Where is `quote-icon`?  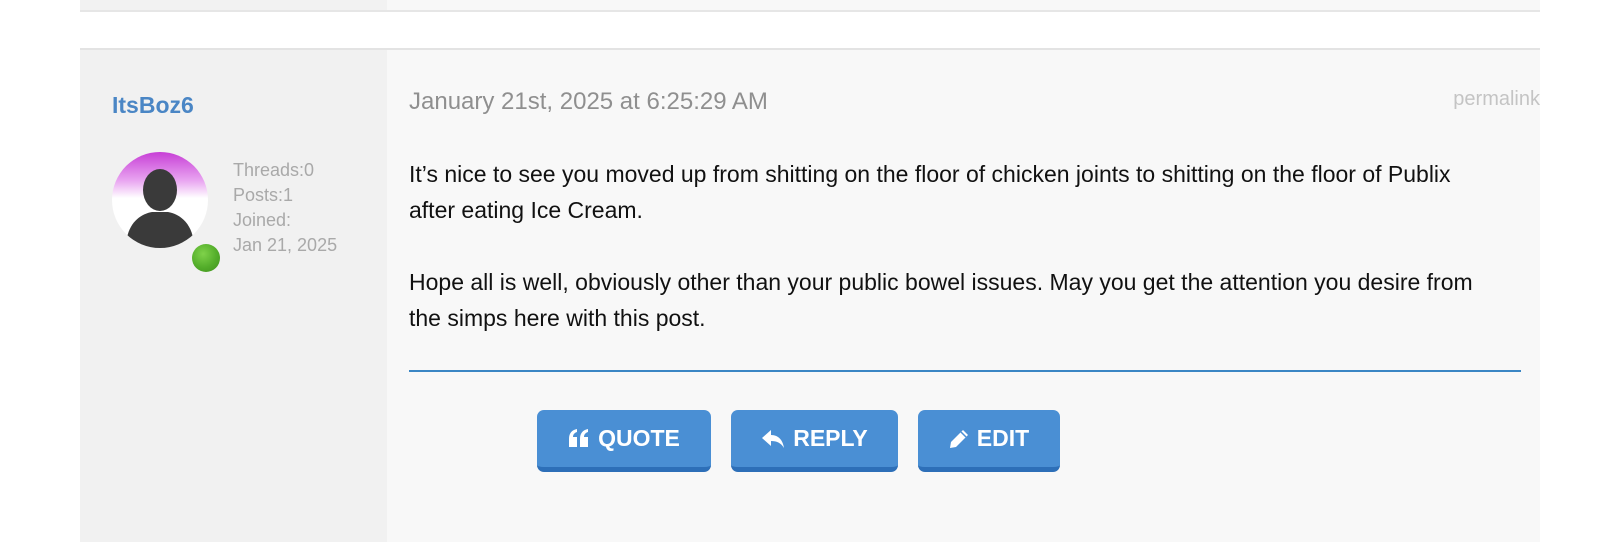
quote-icon is located at coordinates (579, 438).